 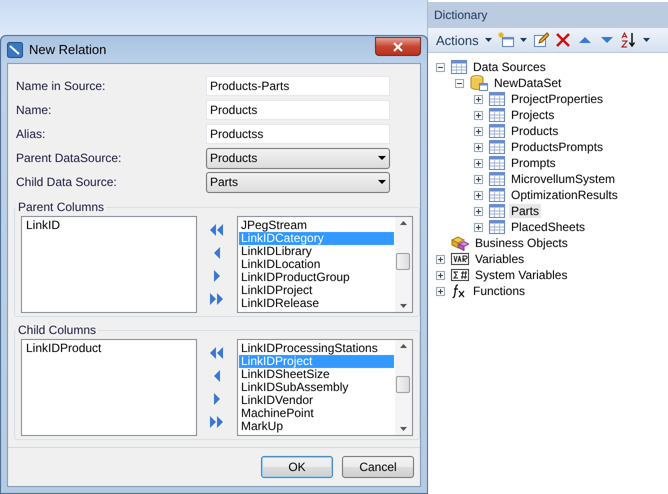 I want to click on list-box: JPegStream LinkIDCategory LinkIDLibrary LinkIDLocation LinkIDProductGroup LinkIDProject LinkIDRelease, so click(x=325, y=264).